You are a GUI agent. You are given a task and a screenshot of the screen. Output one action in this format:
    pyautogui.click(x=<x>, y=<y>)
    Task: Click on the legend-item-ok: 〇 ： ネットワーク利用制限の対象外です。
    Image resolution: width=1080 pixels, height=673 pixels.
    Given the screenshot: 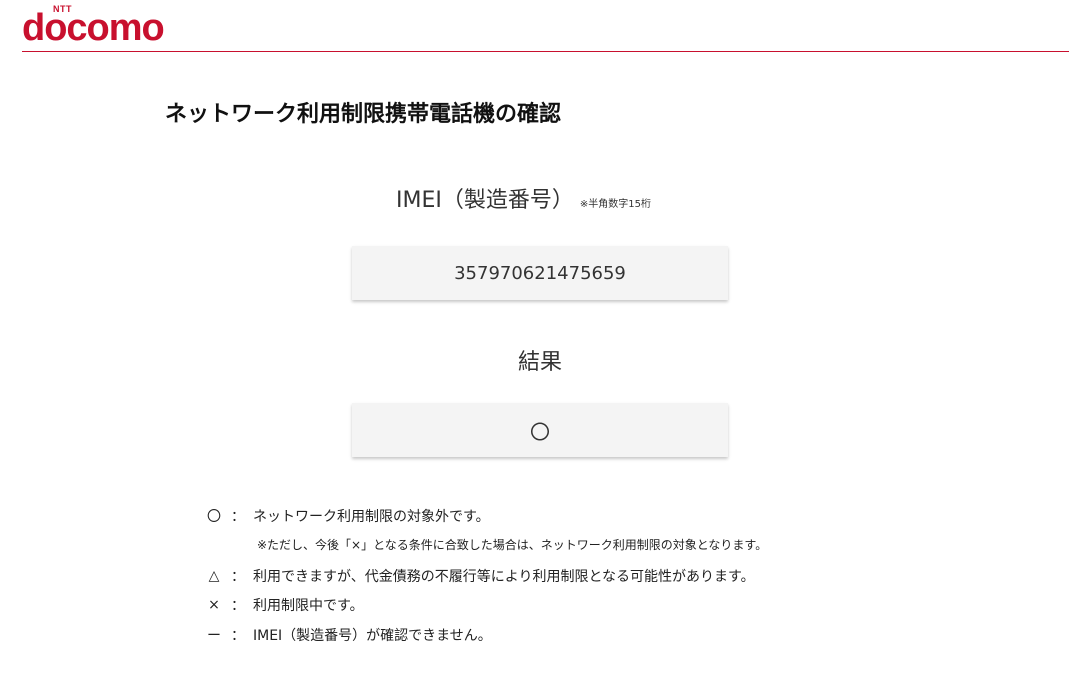 What is the action you would take?
    pyautogui.click(x=347, y=516)
    